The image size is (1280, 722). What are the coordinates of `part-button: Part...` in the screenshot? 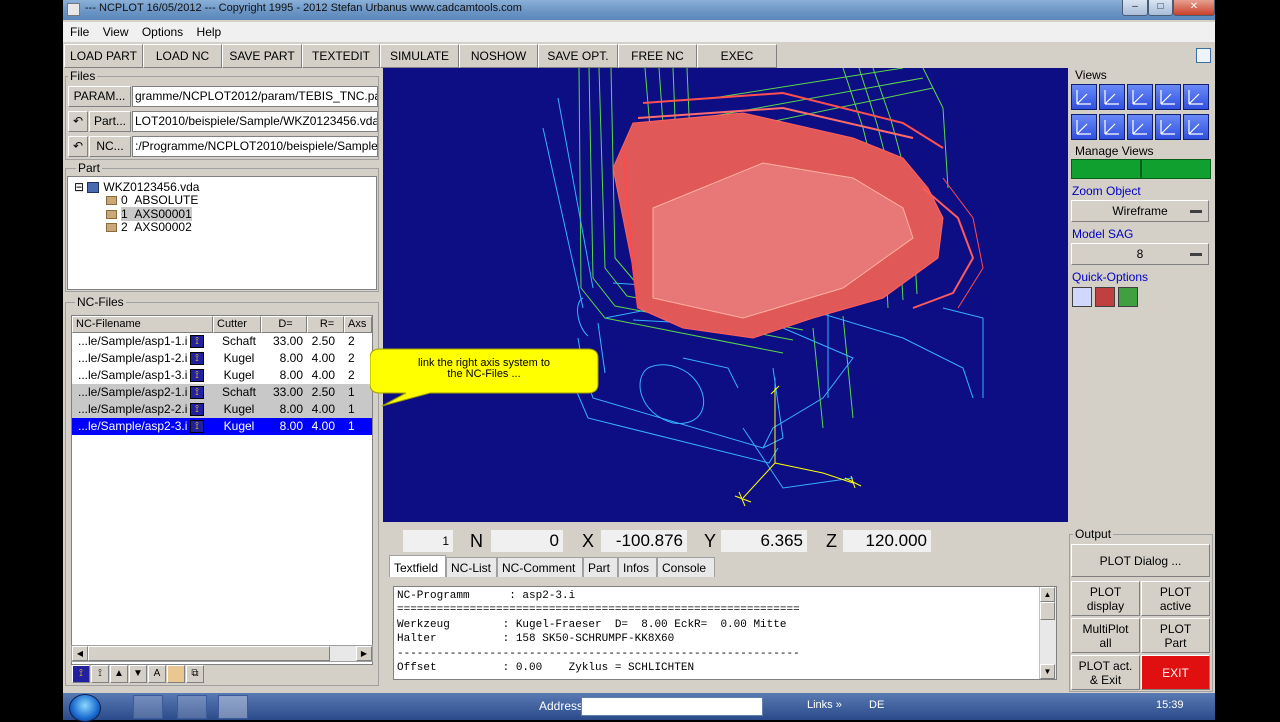 It's located at (110, 121).